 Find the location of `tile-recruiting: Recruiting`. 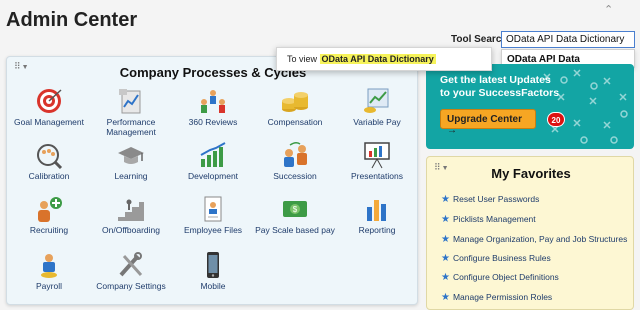

tile-recruiting: Recruiting is located at coordinates (49, 215).